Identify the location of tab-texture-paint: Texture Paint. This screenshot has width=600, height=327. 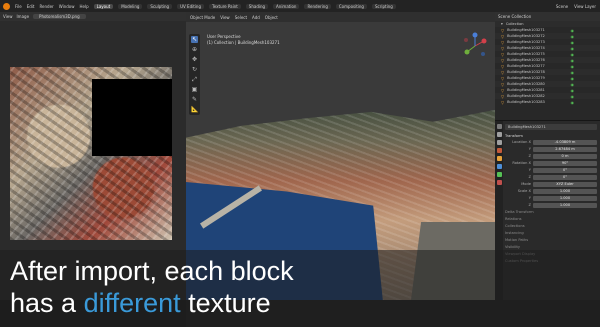
(224, 6).